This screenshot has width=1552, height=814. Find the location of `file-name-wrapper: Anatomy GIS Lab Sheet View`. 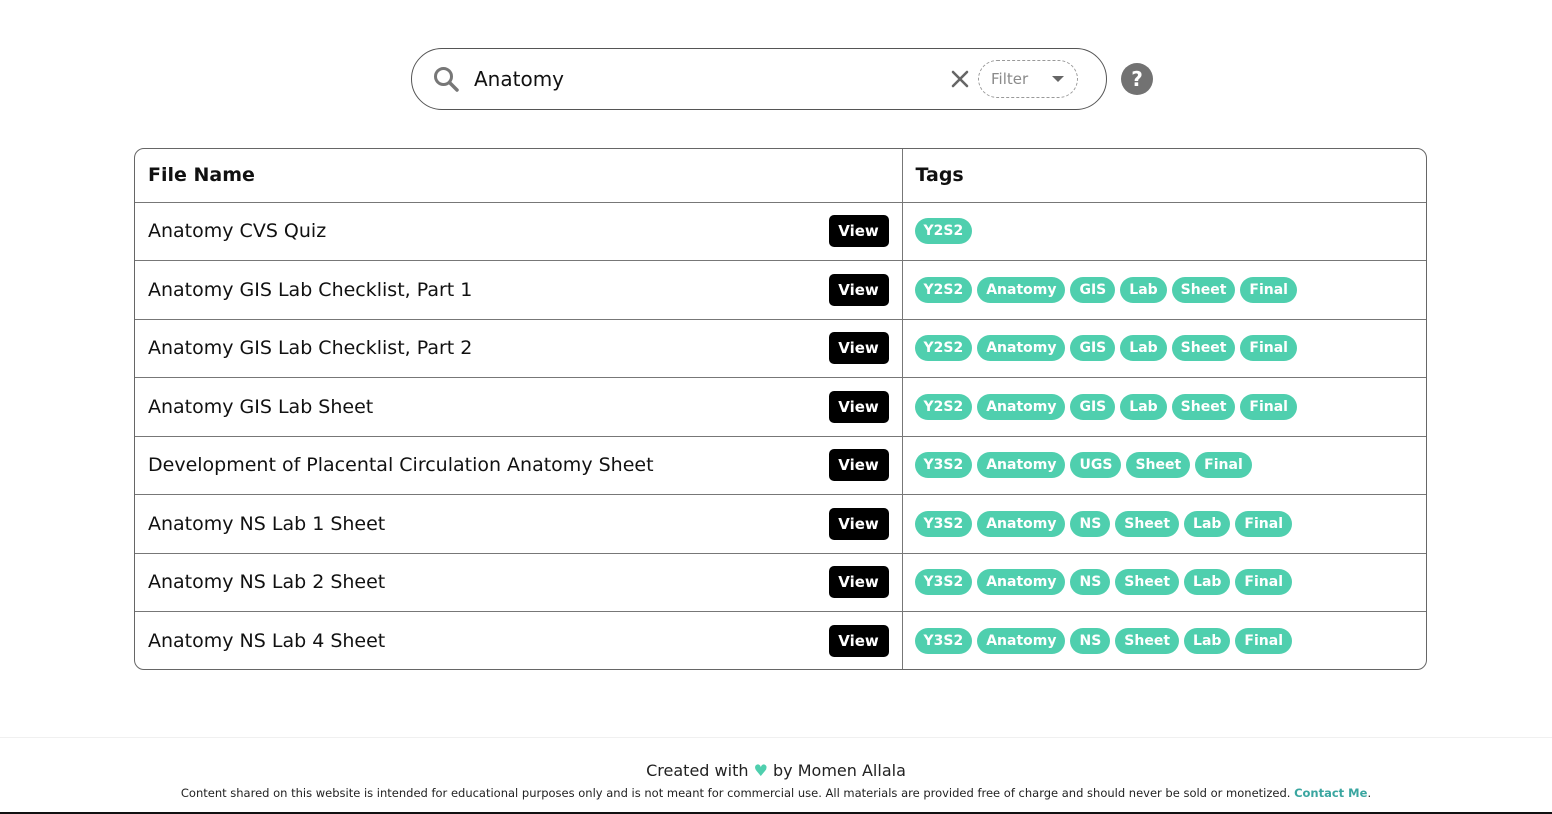

file-name-wrapper: Anatomy GIS Lab Sheet View is located at coordinates (518, 407).